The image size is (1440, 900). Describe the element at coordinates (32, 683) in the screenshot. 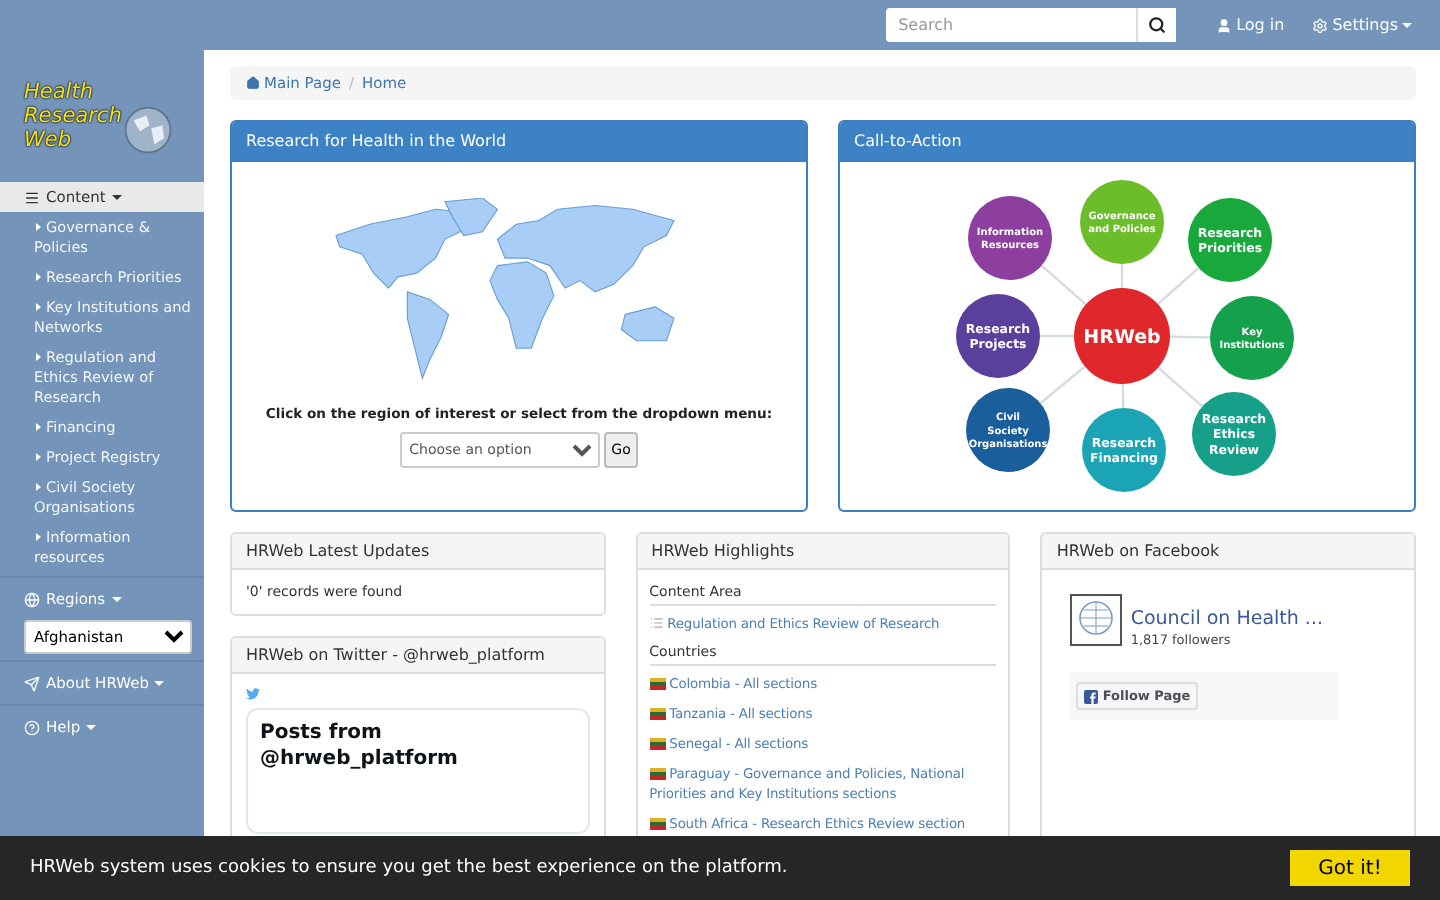

I see `send-icon` at that location.